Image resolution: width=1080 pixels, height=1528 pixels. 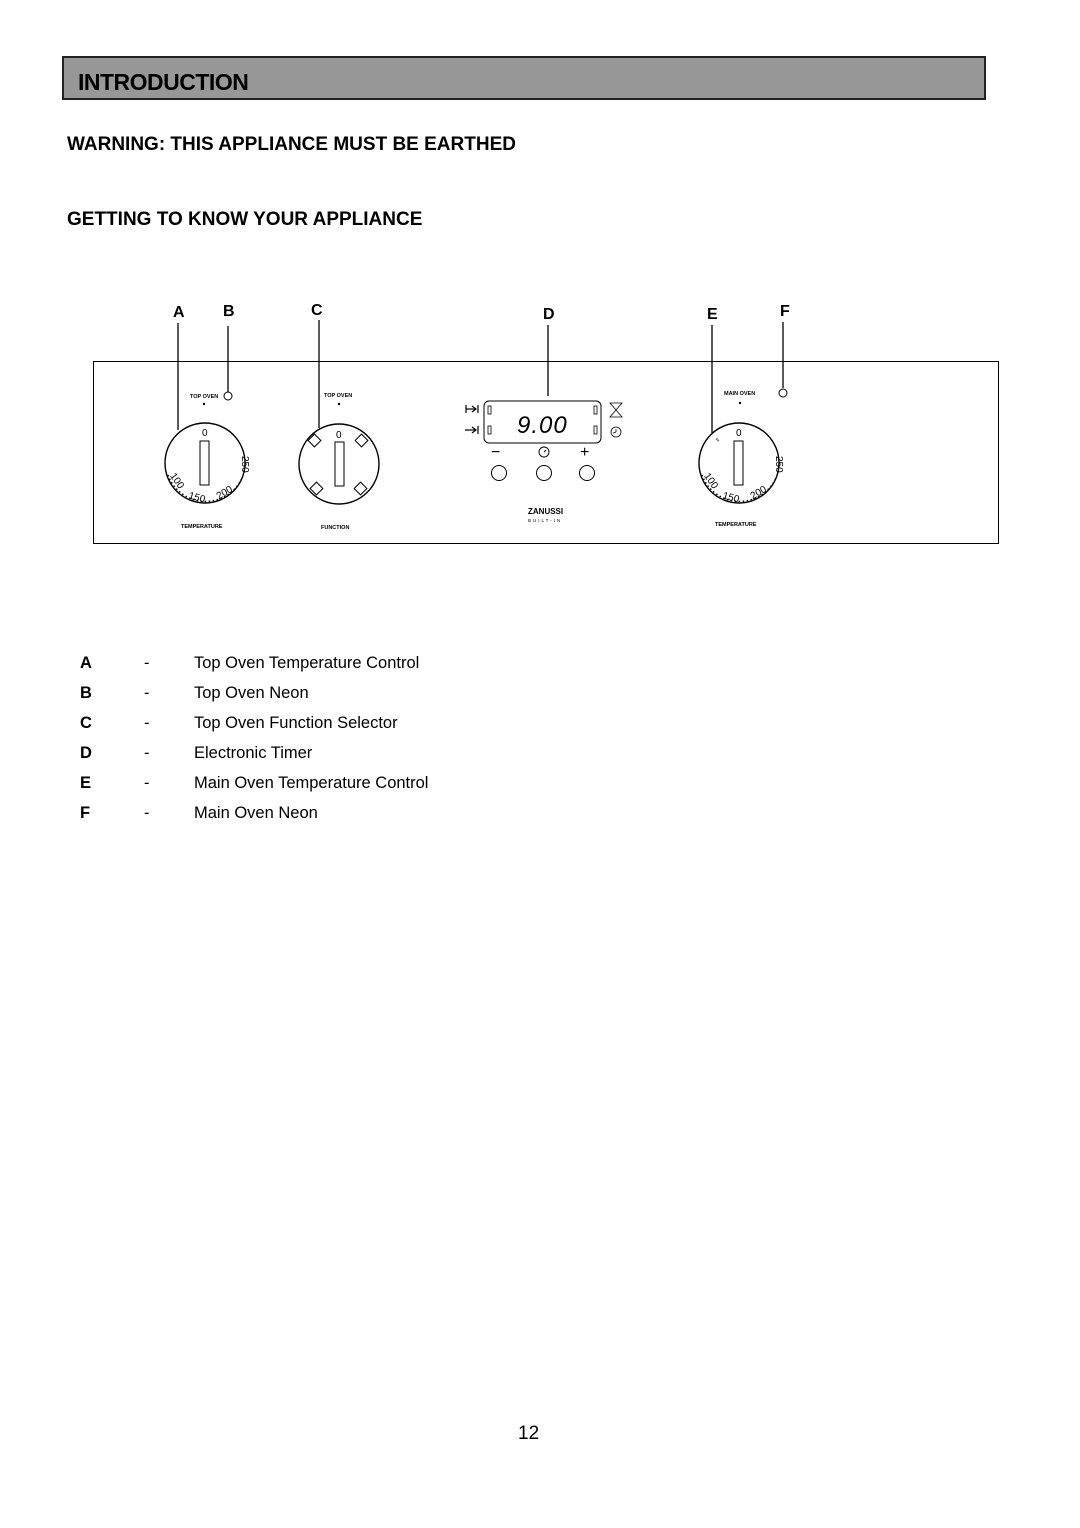 What do you see at coordinates (472, 430) in the screenshot?
I see `end-time-icon` at bounding box center [472, 430].